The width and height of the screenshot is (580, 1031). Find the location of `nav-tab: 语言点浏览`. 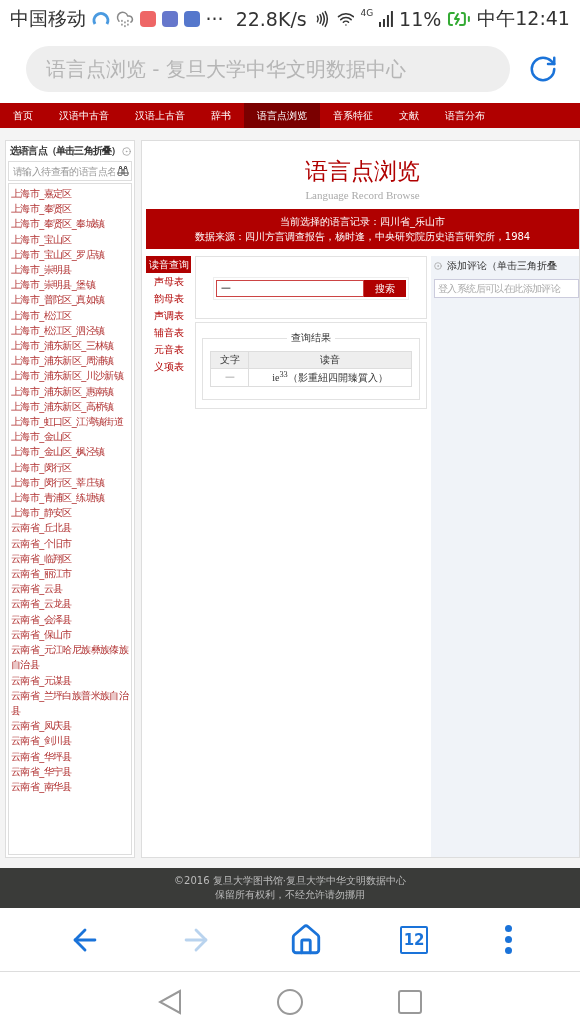

nav-tab: 语言点浏览 is located at coordinates (282, 115).